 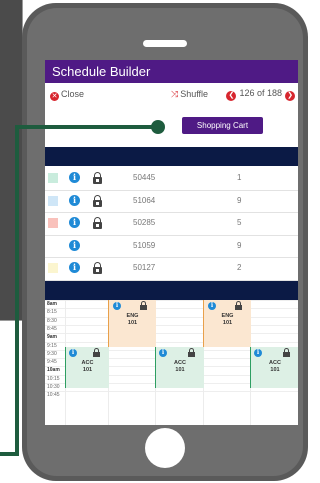 What do you see at coordinates (239, 177) in the screenshot?
I see `course-count: 1` at bounding box center [239, 177].